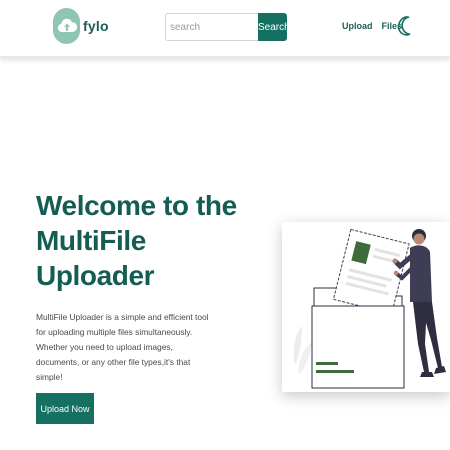 The image size is (450, 450). Describe the element at coordinates (357, 26) in the screenshot. I see `nav-link-upload: Upload` at that location.